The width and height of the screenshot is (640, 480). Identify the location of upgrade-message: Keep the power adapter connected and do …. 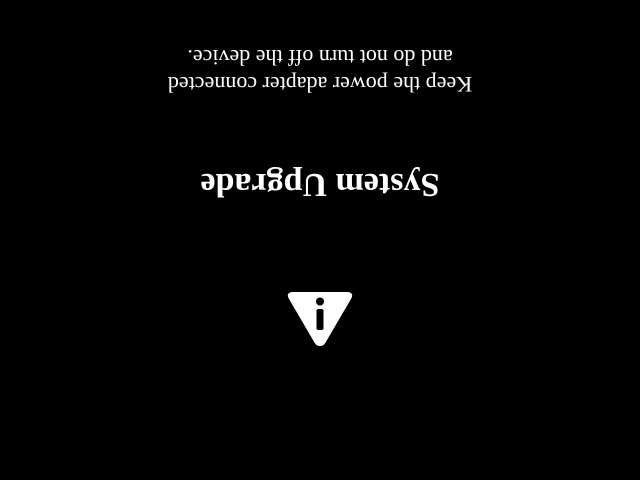
(320, 71).